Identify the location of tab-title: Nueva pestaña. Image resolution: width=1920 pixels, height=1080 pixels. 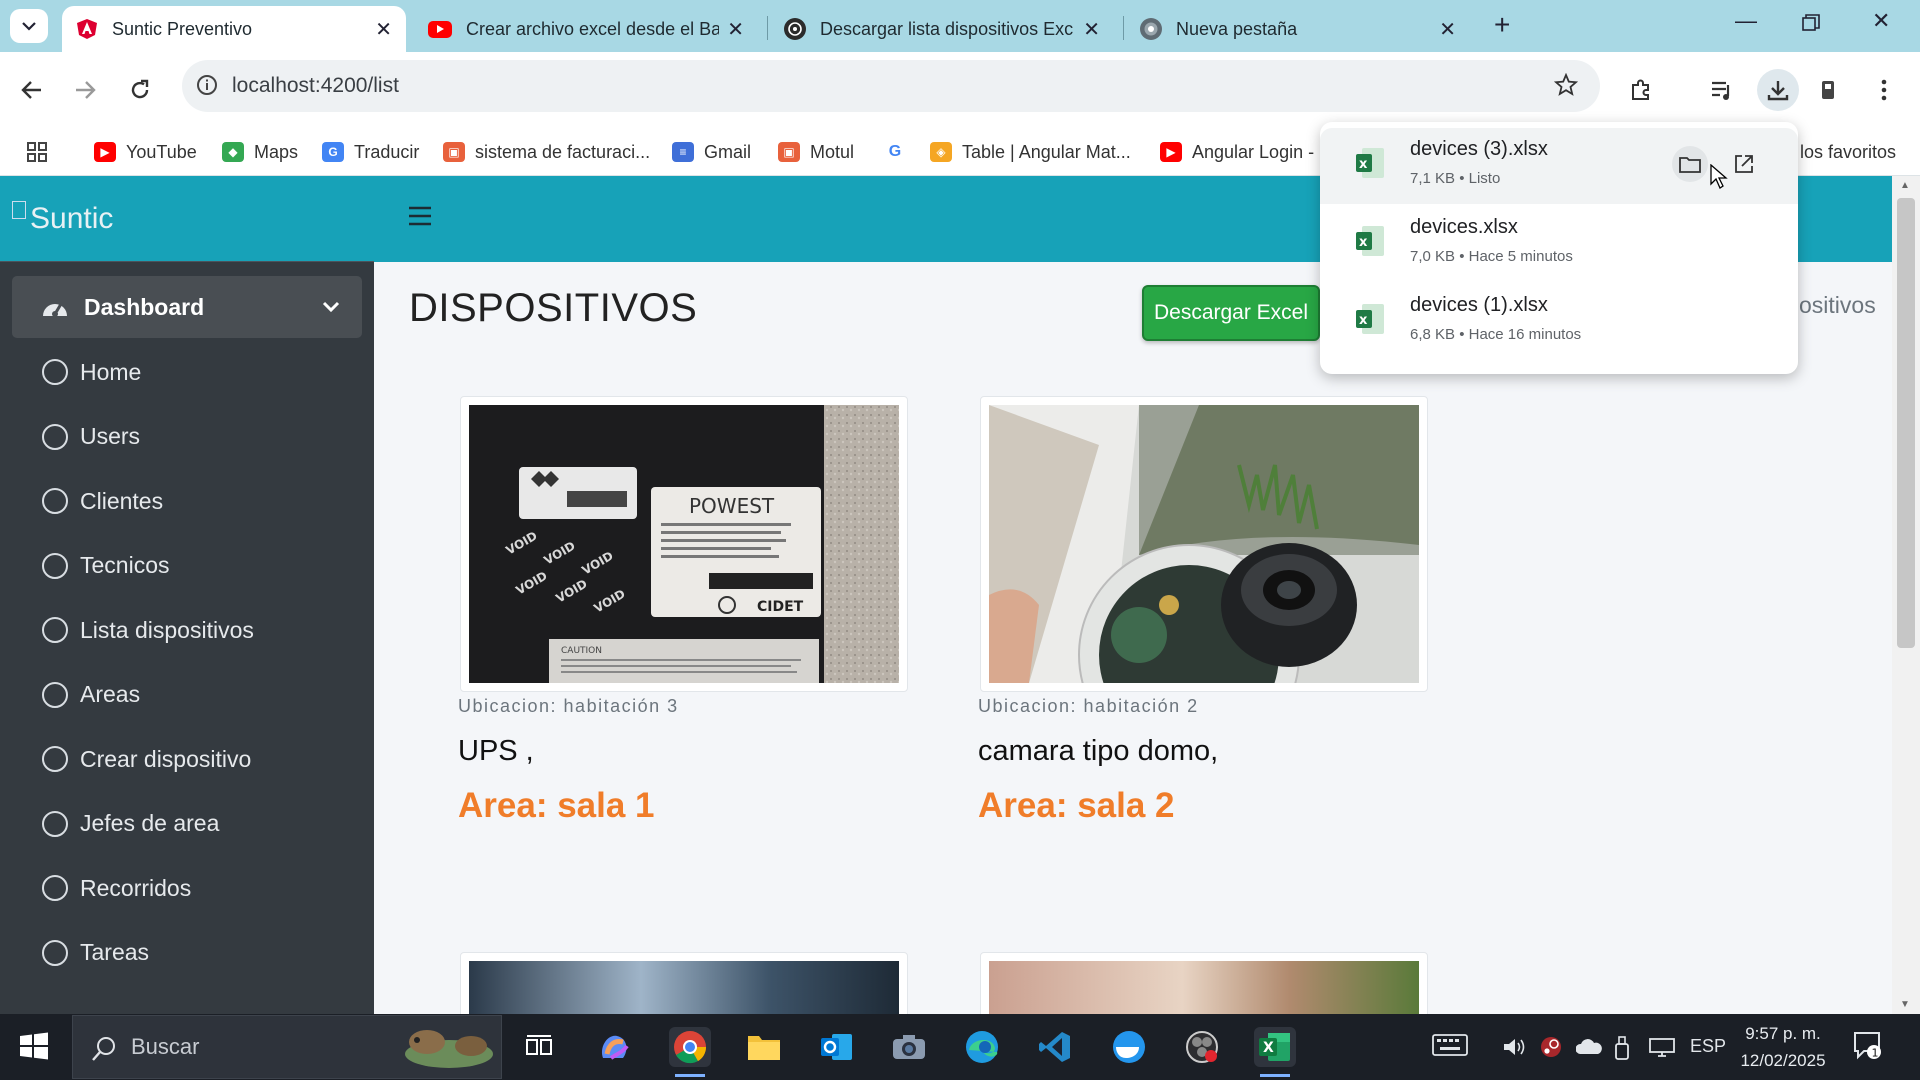
(1237, 28).